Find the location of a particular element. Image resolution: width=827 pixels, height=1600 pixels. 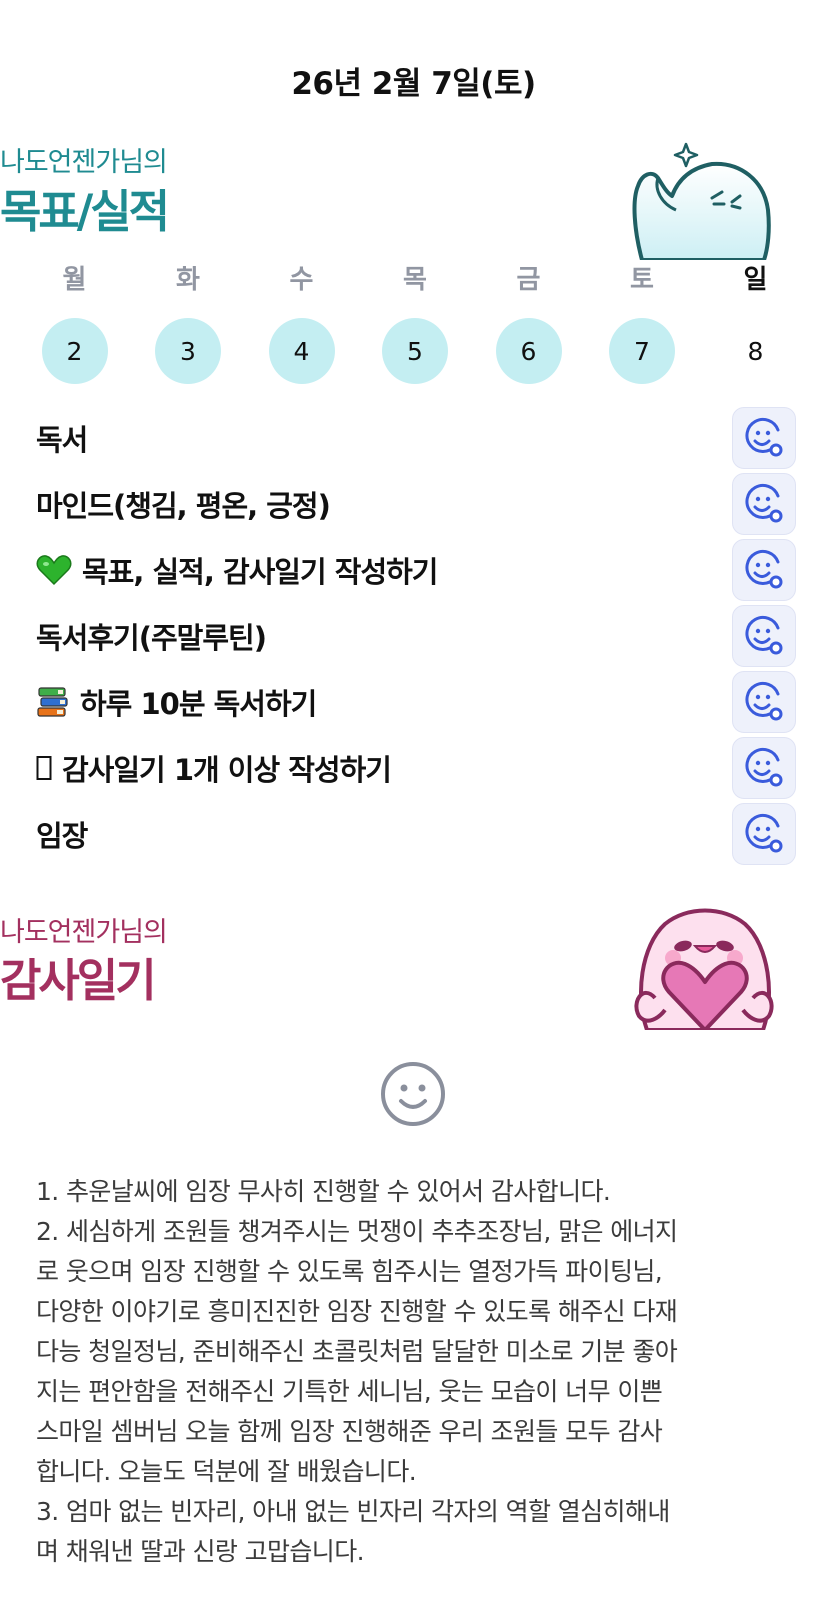

goal-label: 마인드(챙김, 평온, 긍정) is located at coordinates (183, 506).